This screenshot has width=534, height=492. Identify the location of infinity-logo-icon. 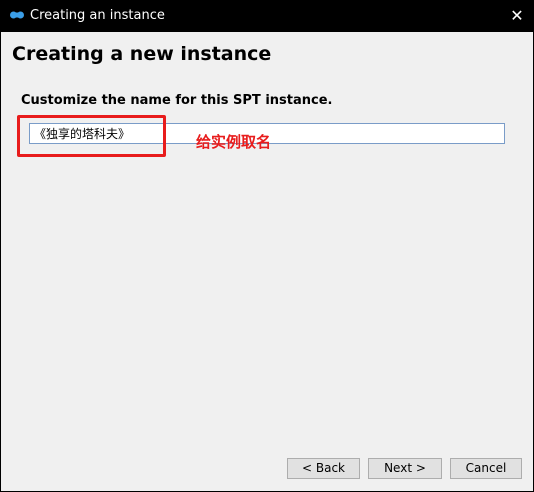
(17, 15).